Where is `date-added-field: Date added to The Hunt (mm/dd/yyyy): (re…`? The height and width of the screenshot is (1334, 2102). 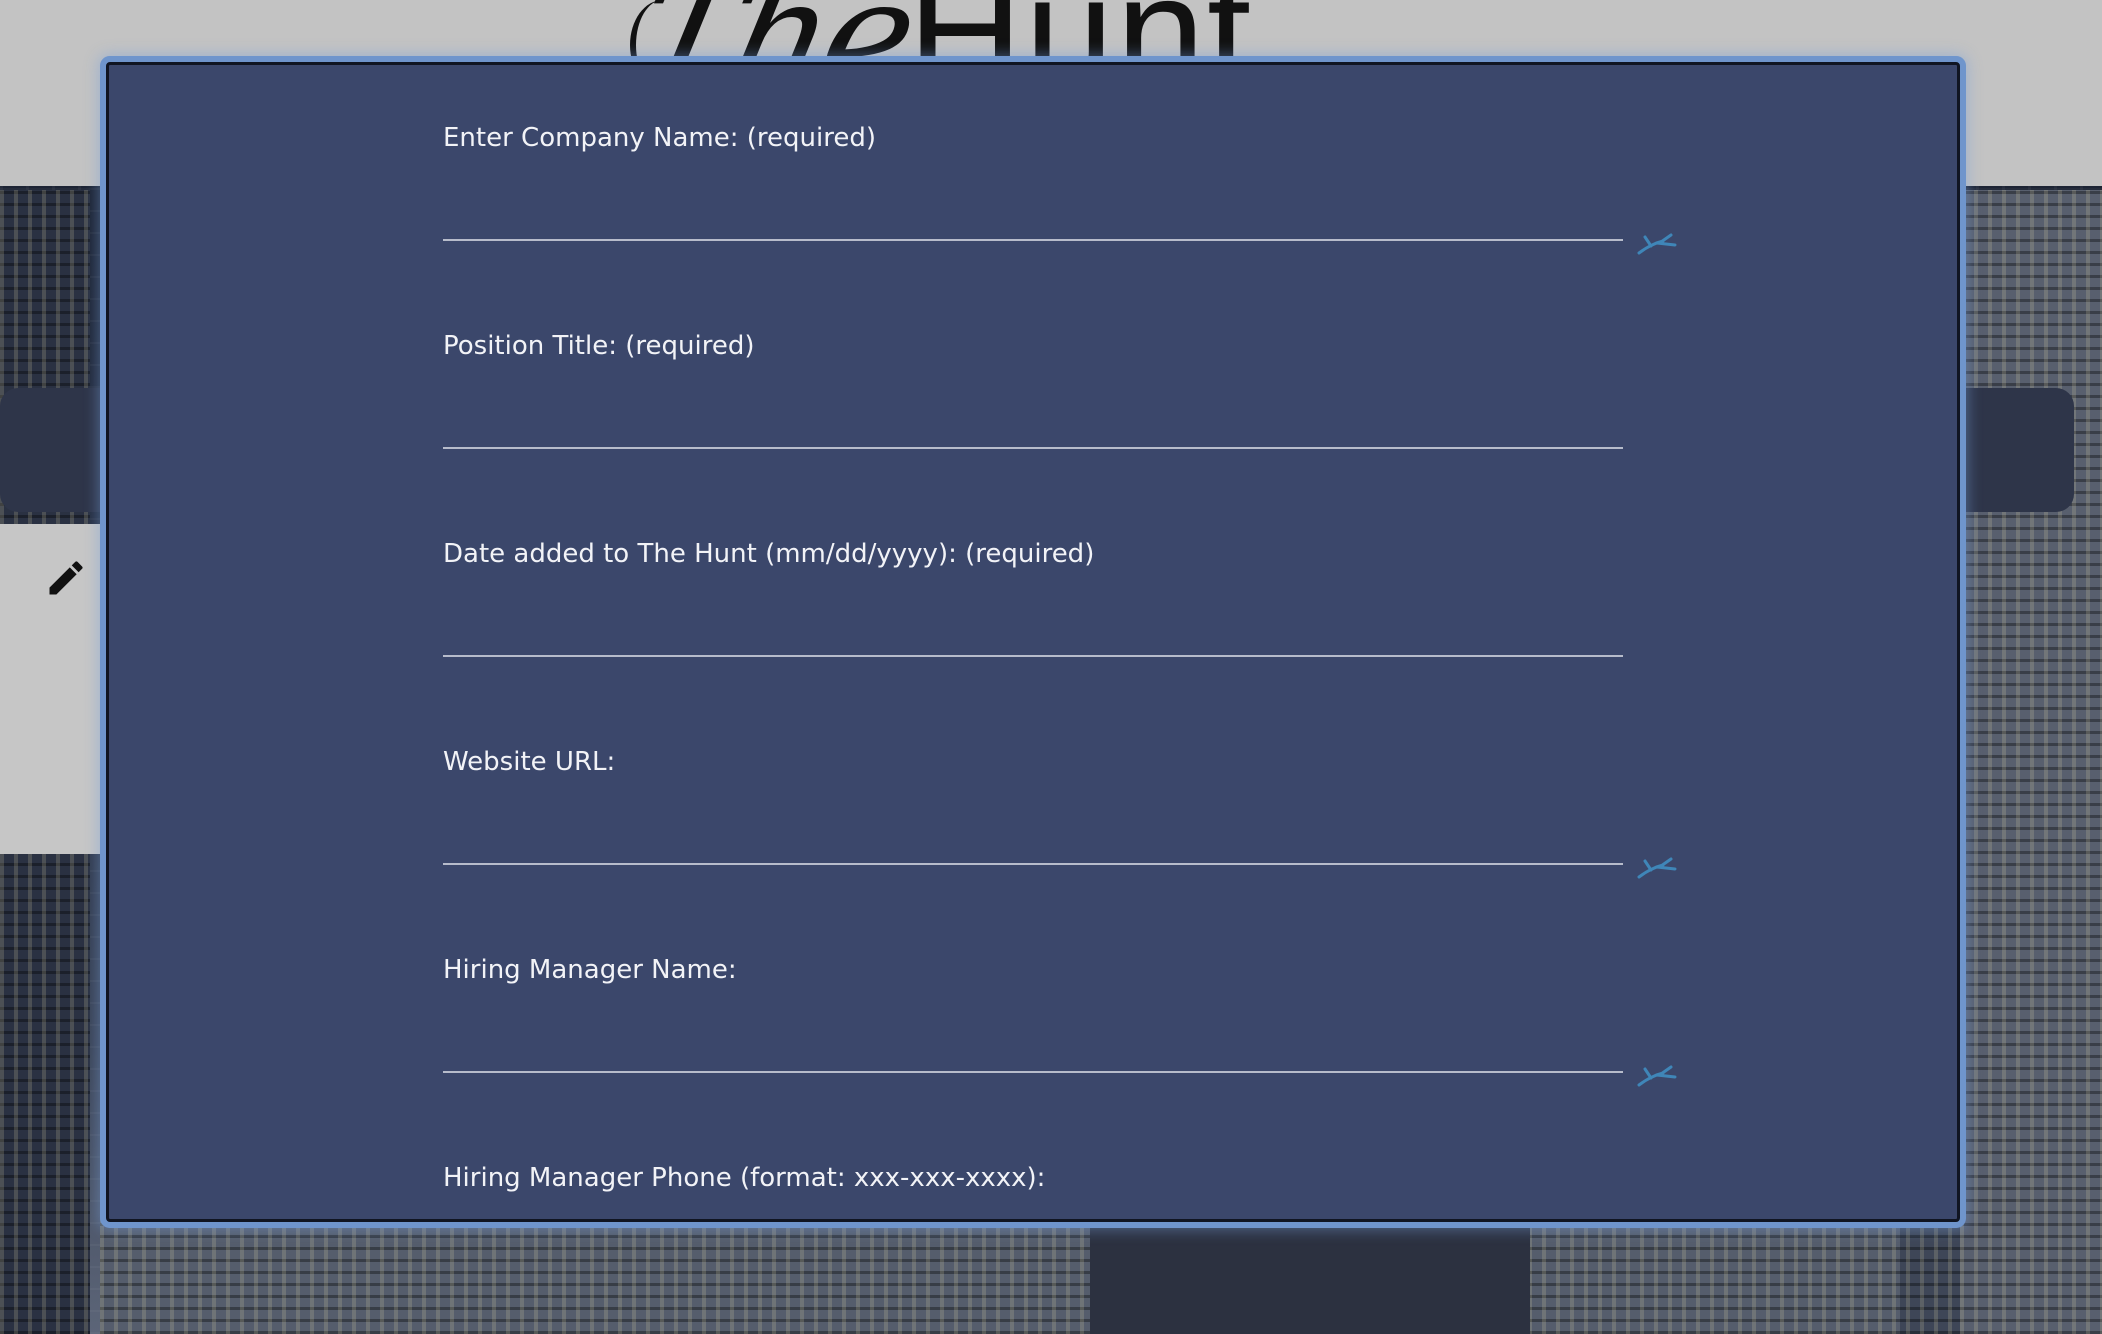
date-added-field: Date added to The Hunt (mm/dd/yyyy): (re… is located at coordinates (1033, 597).